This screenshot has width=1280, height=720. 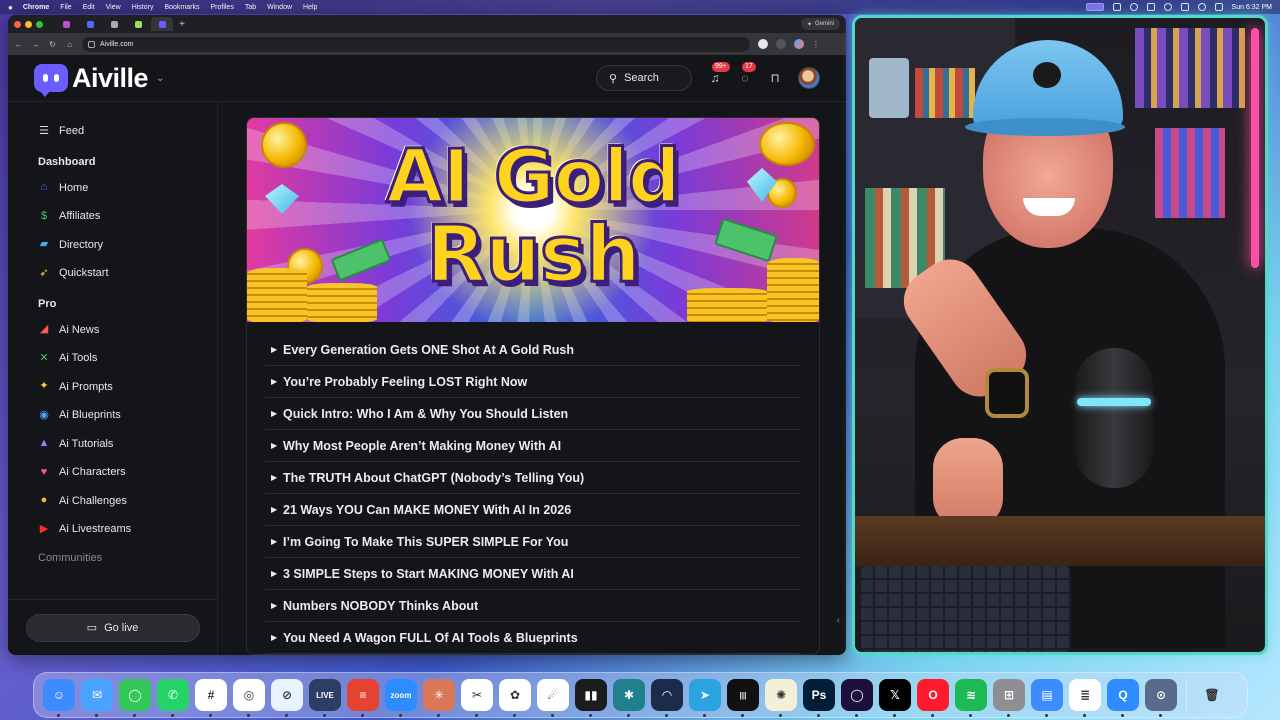 What do you see at coordinates (799, 44) in the screenshot?
I see `profile-icon` at bounding box center [799, 44].